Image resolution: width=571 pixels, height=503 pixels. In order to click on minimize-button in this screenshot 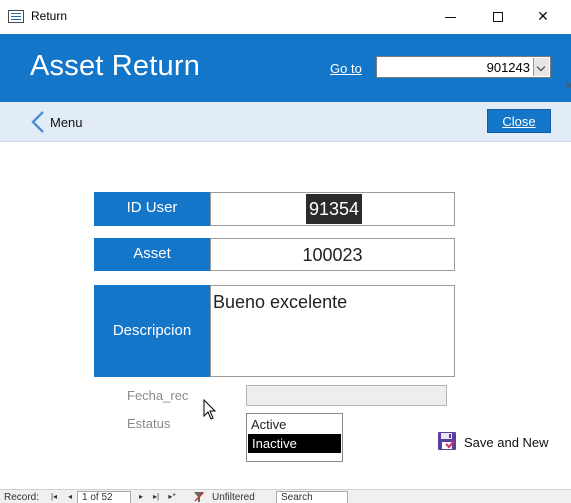, I will do `click(450, 16)`.